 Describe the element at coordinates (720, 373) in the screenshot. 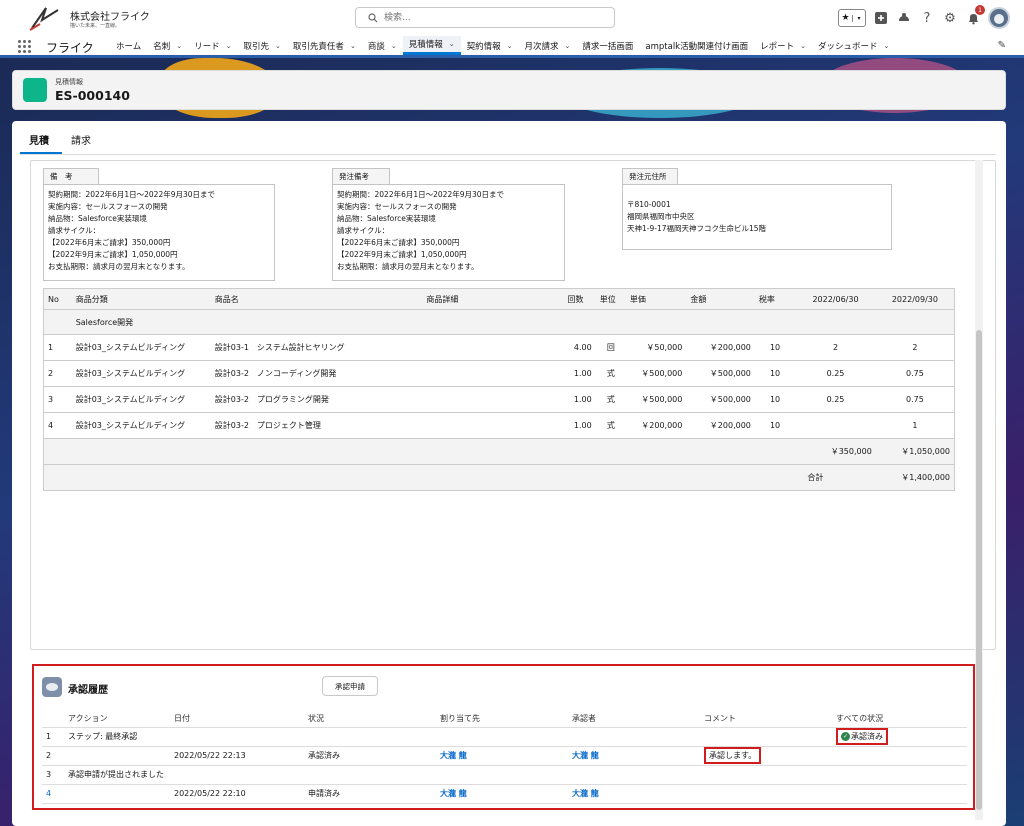

I see `item-cell-amount: ￥500,000` at that location.